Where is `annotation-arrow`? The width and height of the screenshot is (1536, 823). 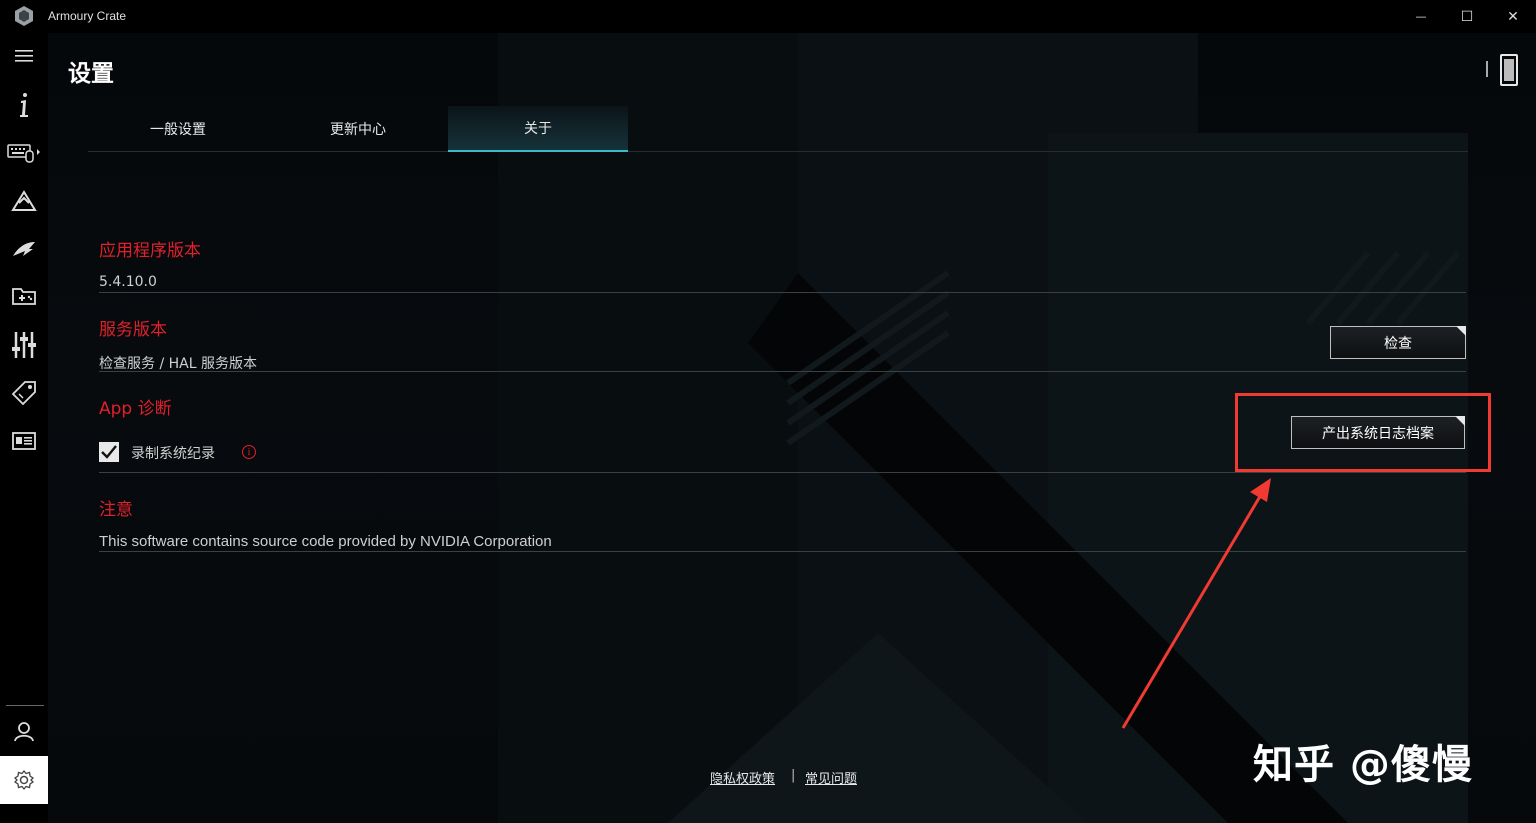 annotation-arrow is located at coordinates (1196, 603).